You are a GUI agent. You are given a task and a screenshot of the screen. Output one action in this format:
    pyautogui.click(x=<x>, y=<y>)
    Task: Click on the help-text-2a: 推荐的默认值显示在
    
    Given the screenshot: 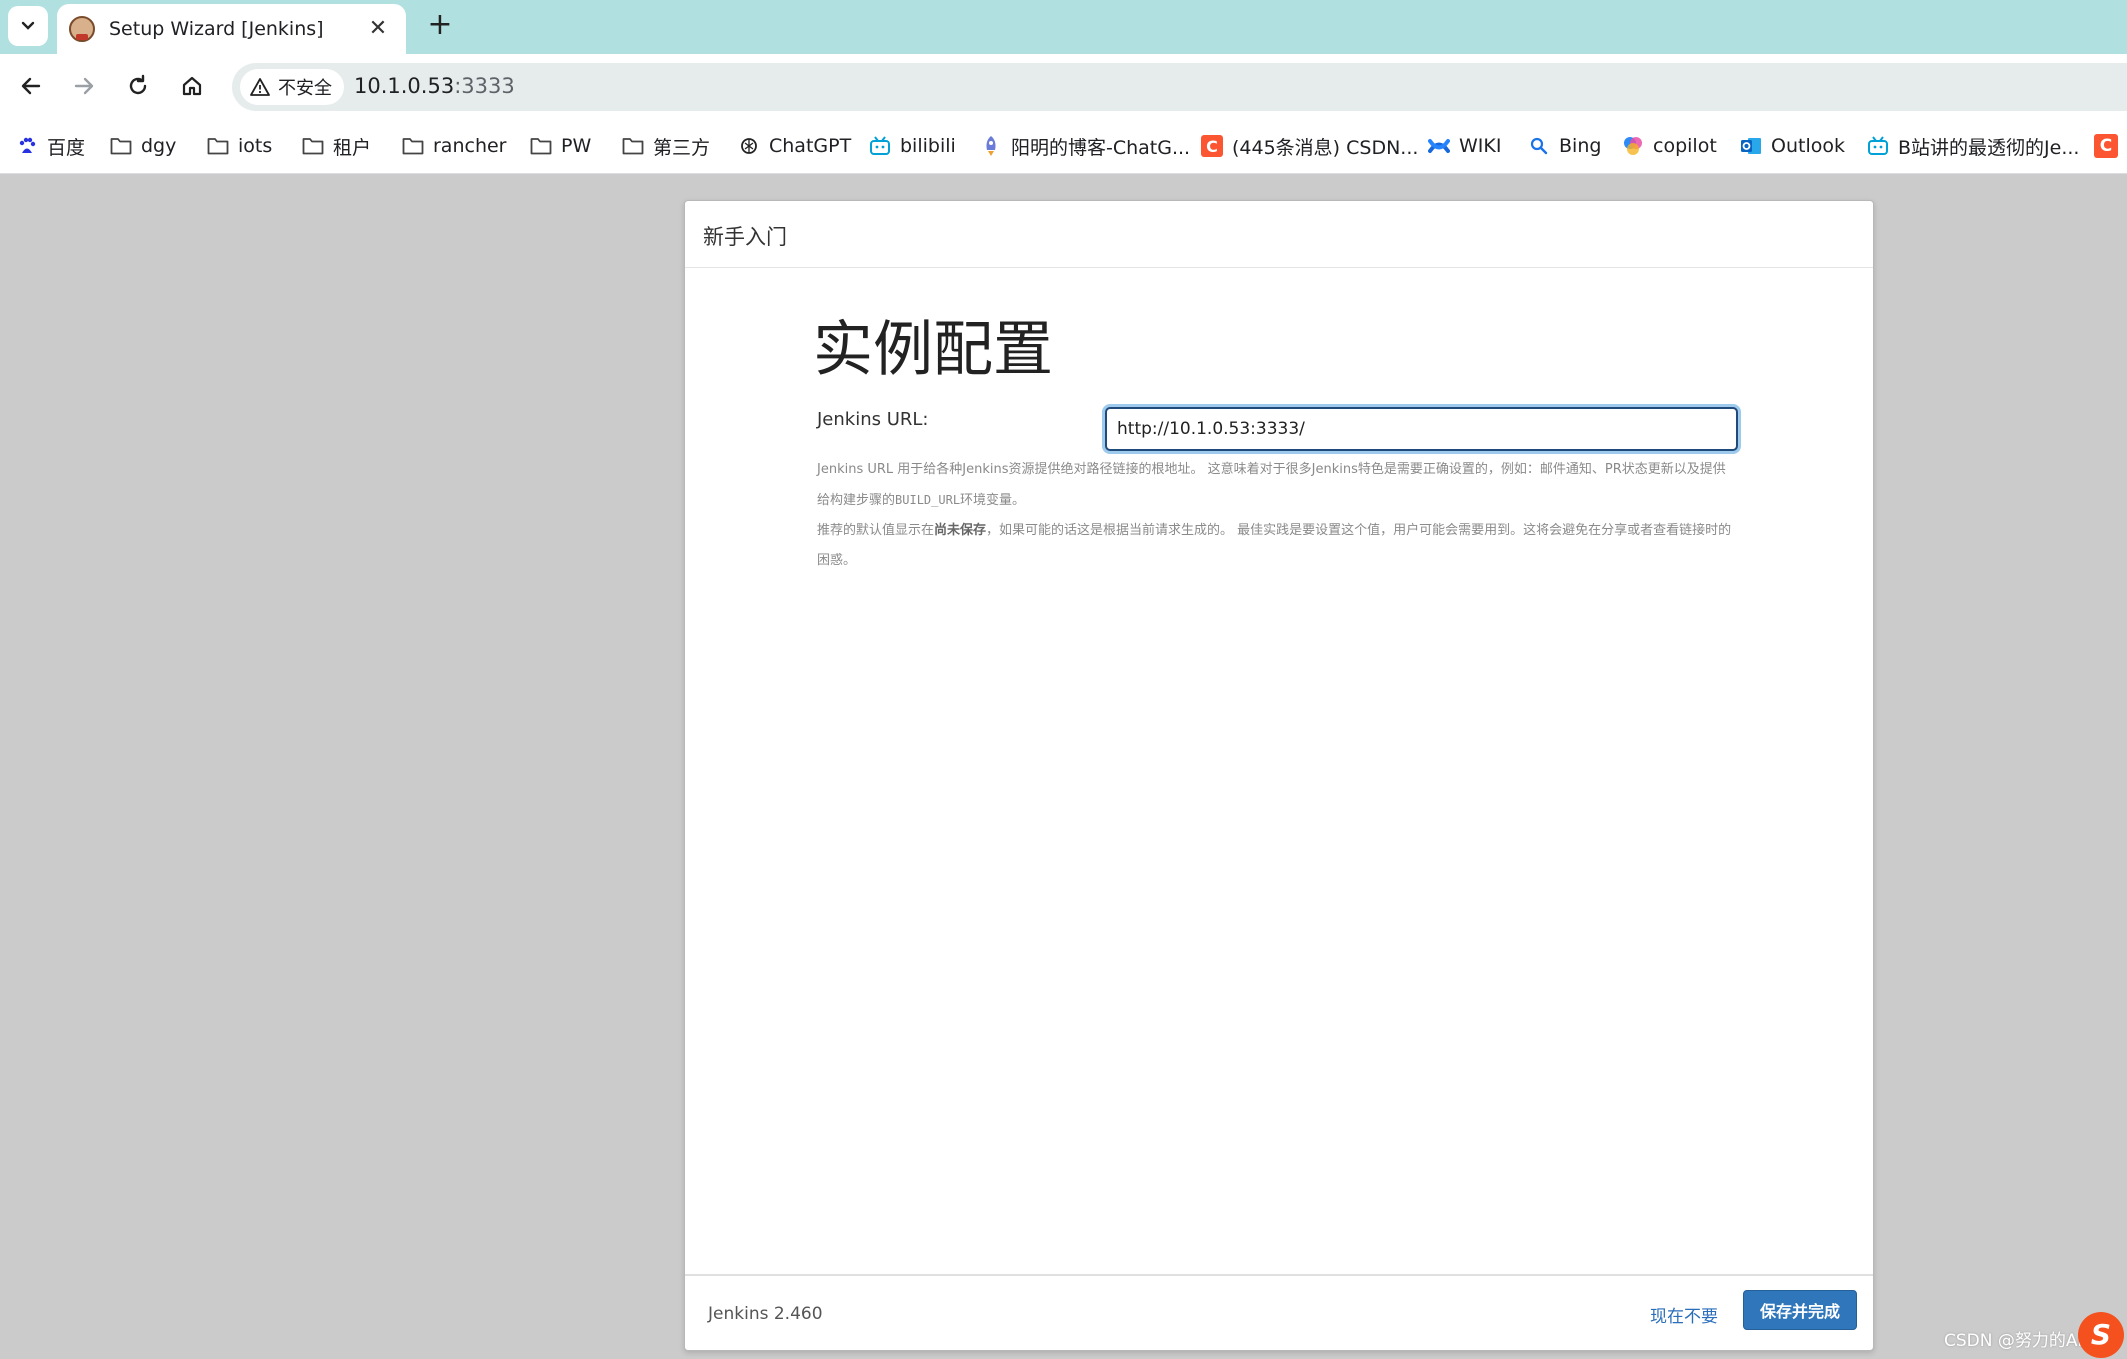 What is the action you would take?
    pyautogui.click(x=876, y=530)
    